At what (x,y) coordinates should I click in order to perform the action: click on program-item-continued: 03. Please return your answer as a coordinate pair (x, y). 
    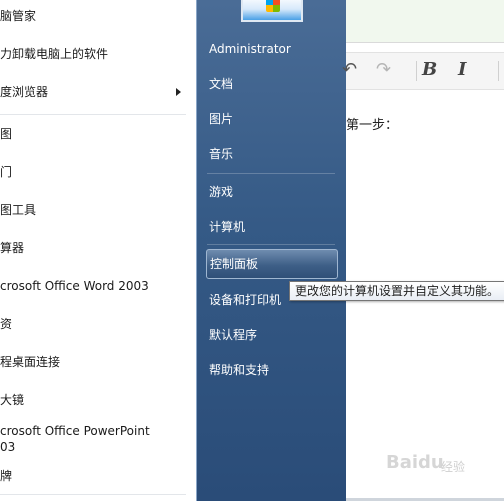
    Looking at the image, I should click on (7, 447).